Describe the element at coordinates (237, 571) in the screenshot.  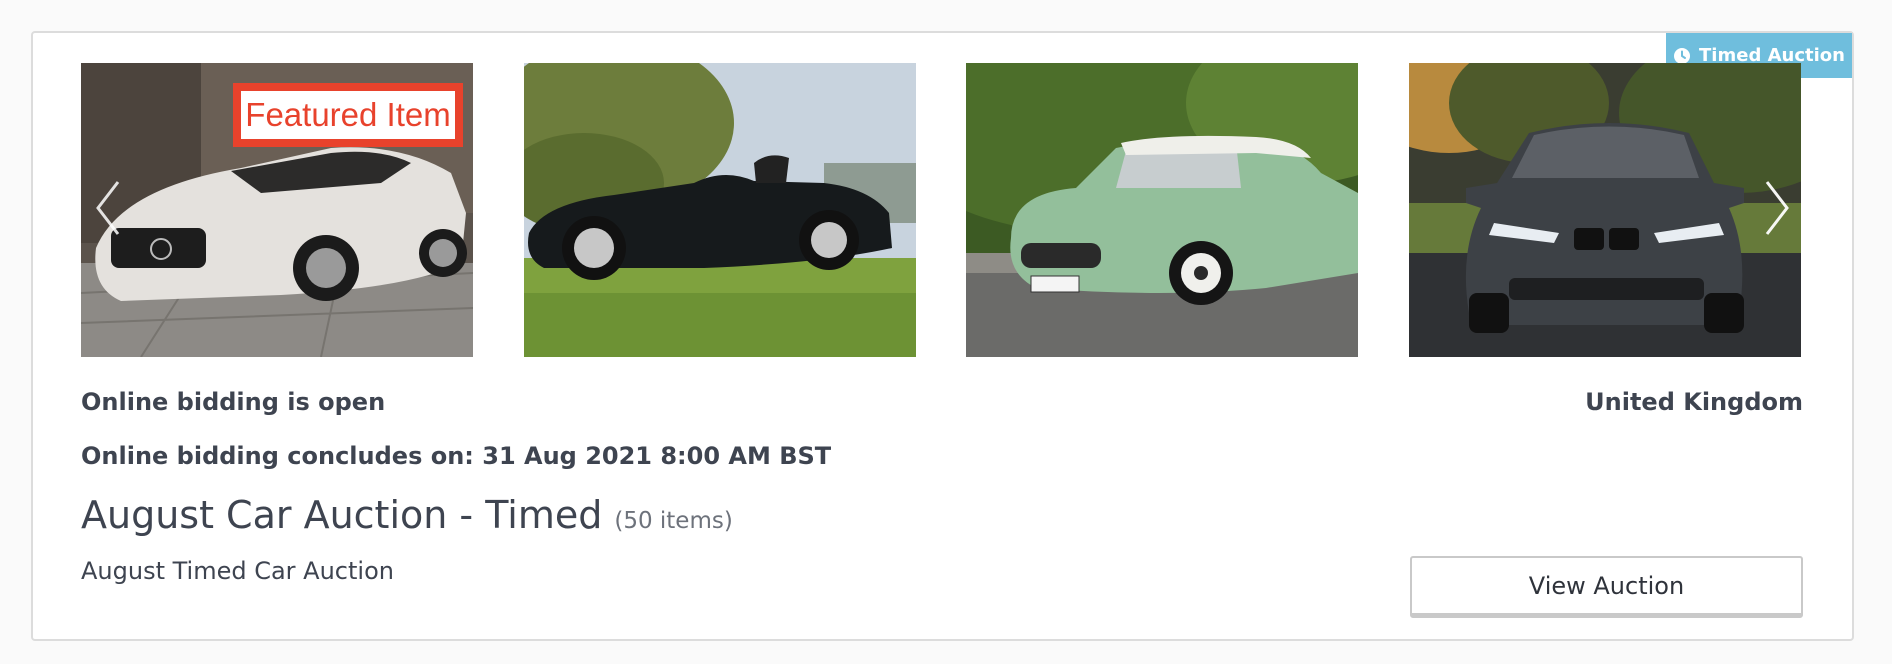
I see `auction-description: August Timed Car Auction` at that location.